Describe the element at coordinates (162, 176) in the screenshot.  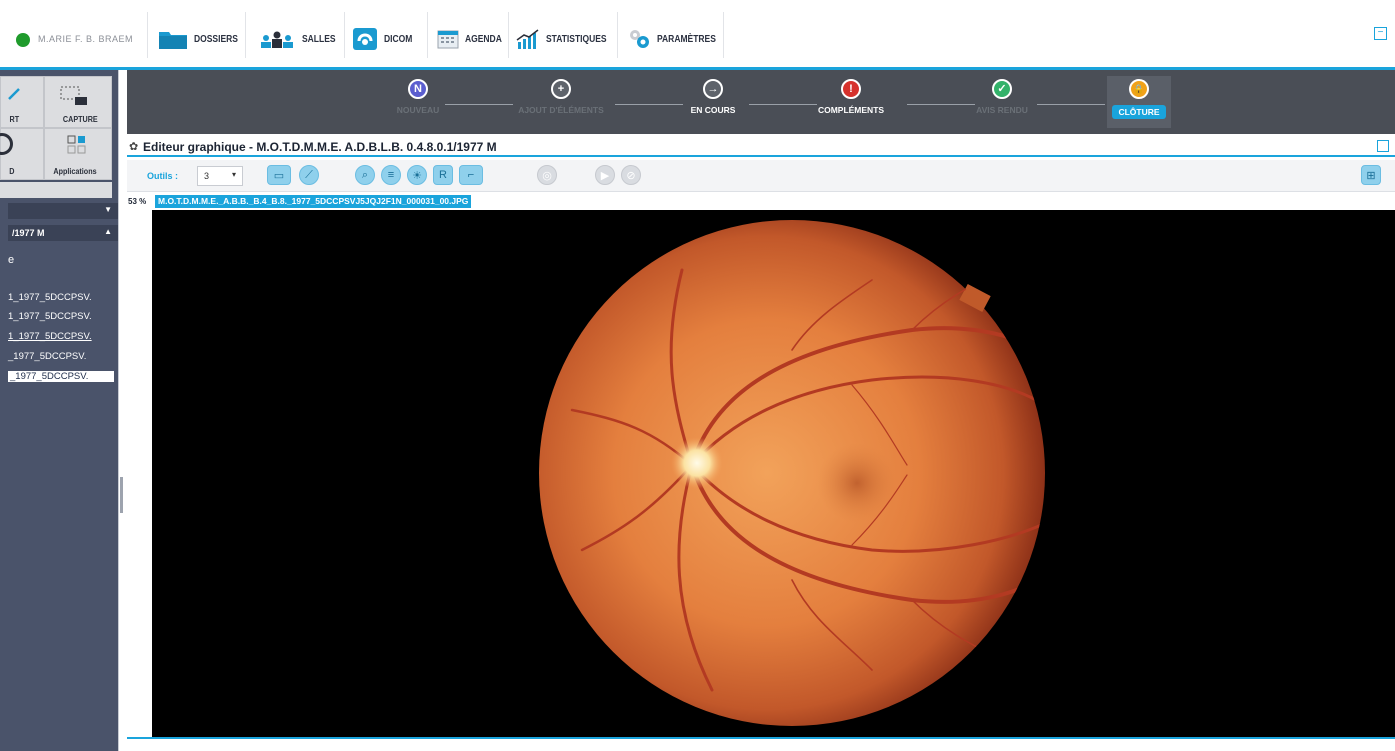
I see `tools-label: Outils :` at that location.